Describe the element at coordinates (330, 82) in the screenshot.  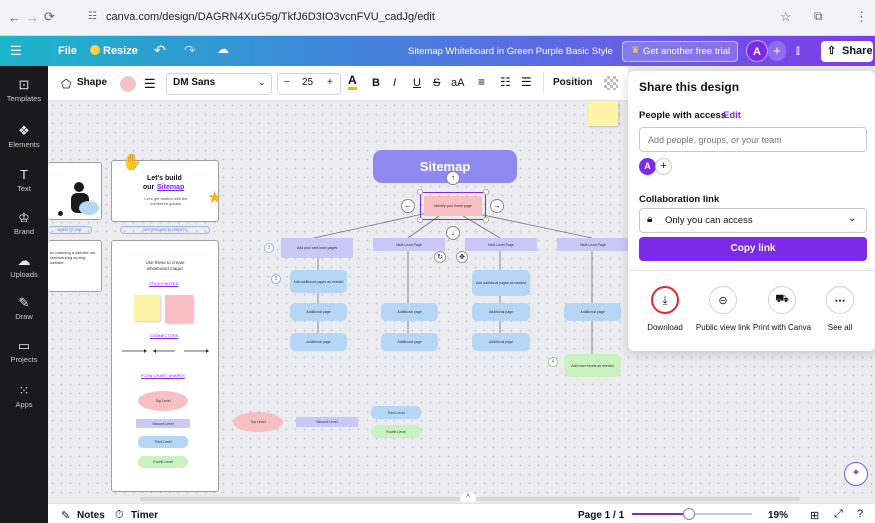
I see `font-size-increase: +` at that location.